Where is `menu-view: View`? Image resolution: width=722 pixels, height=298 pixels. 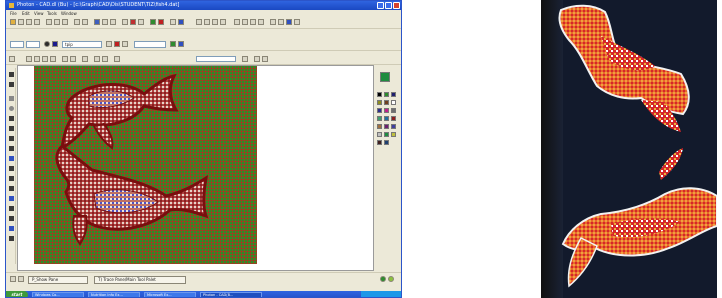
menu-view: View is located at coordinates (39, 13).